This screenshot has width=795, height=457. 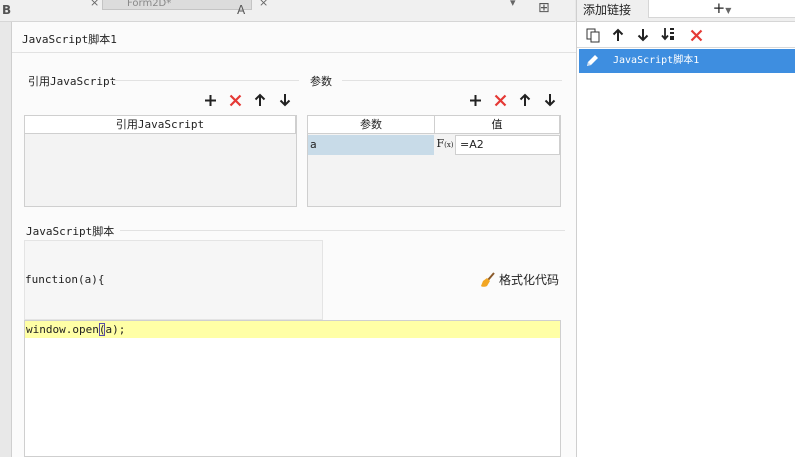 I want to click on formula-icon-letter: F, so click(x=440, y=143).